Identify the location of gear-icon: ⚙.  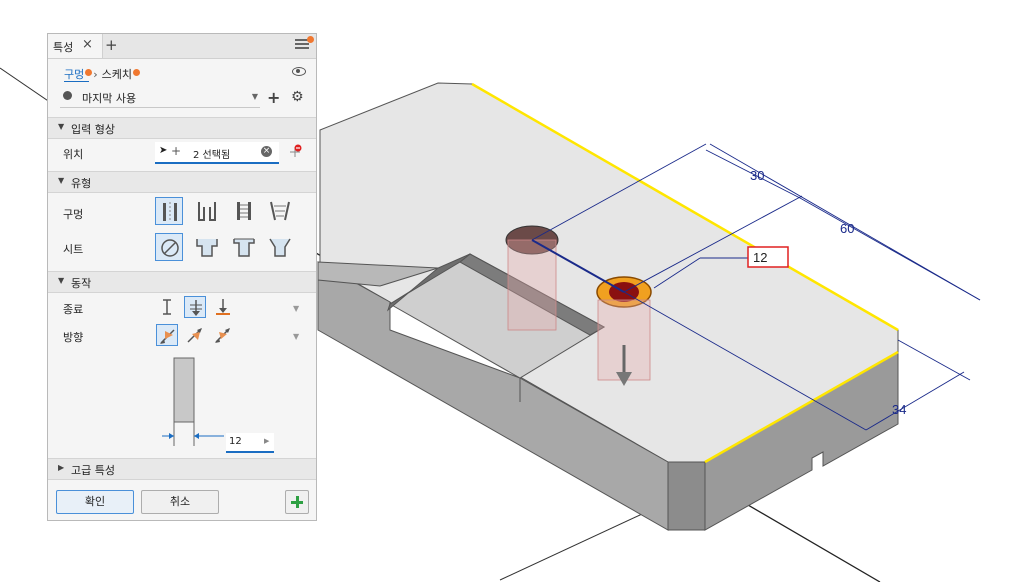
(297, 97).